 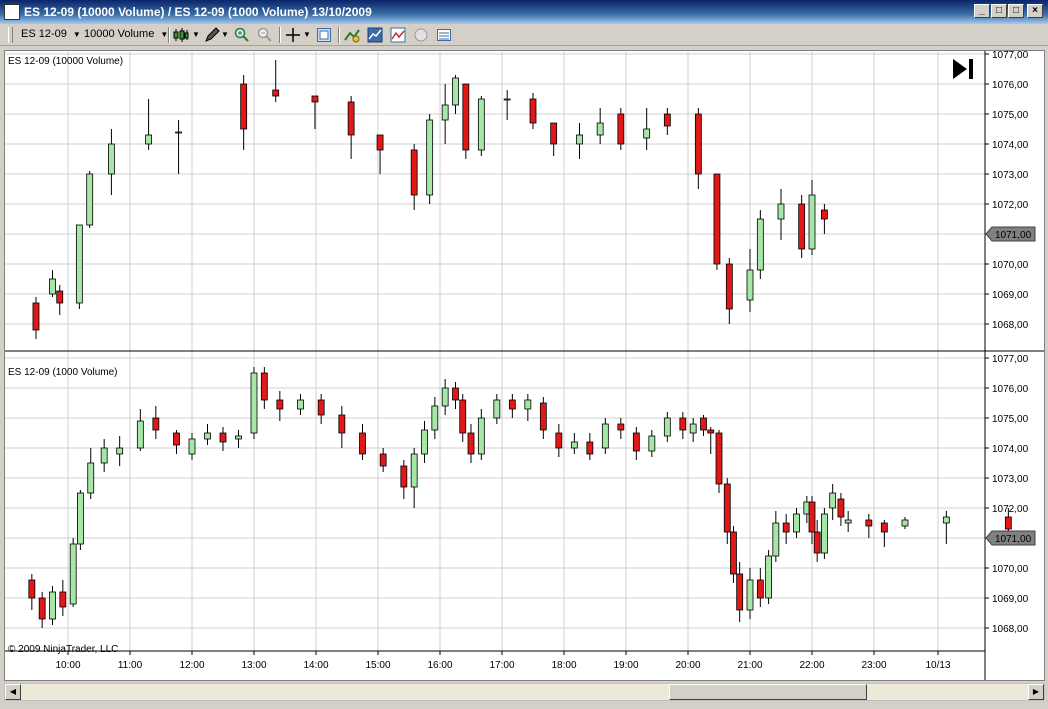 I want to click on crosshair-icon, so click(x=293, y=35).